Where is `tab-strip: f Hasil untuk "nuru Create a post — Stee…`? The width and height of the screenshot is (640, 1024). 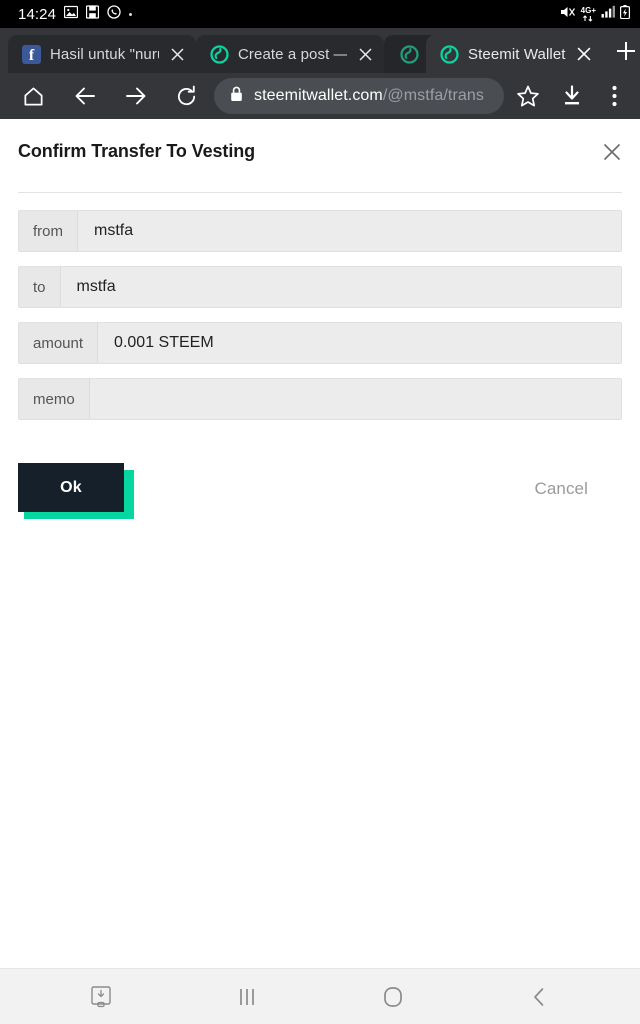 tab-strip: f Hasil untuk "nuru Create a post — Stee… is located at coordinates (320, 50).